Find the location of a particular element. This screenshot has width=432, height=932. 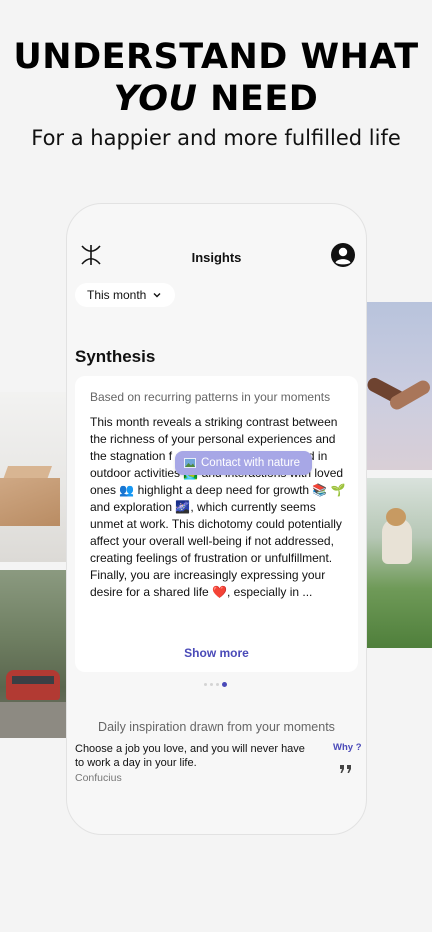

show-more-button: Show more is located at coordinates (216, 653).